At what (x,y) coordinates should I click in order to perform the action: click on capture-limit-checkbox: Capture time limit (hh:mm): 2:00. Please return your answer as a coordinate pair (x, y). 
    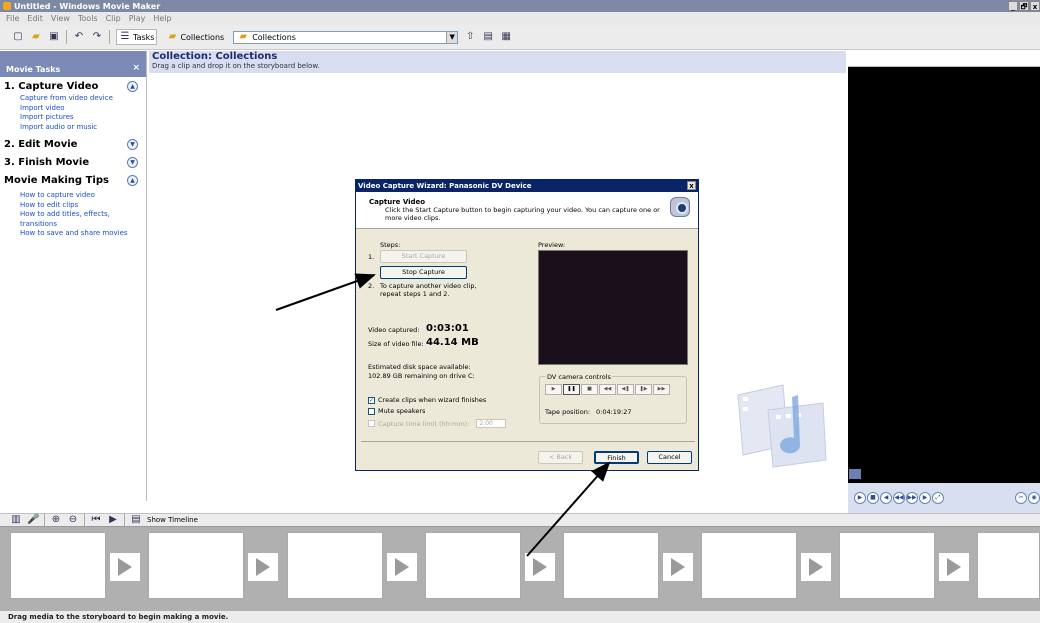
    Looking at the image, I should click on (437, 423).